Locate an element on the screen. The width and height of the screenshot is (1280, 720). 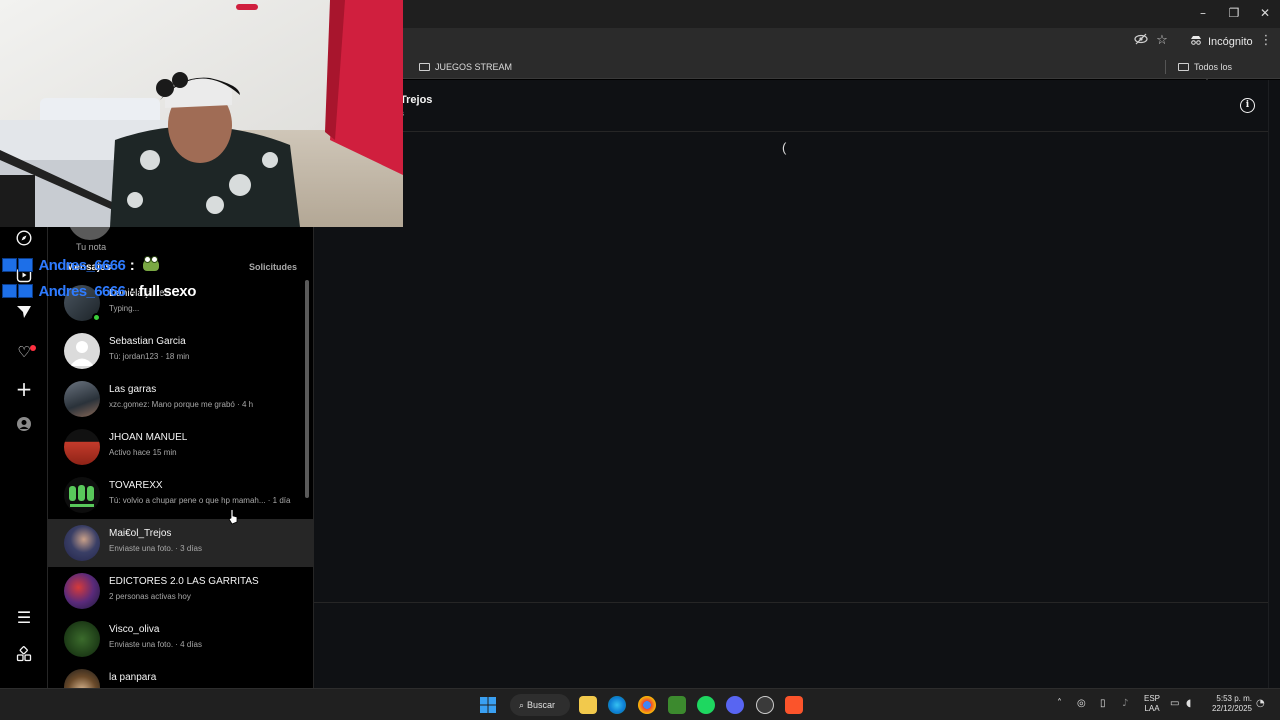
minecraft-icon is located at coordinates (677, 705).